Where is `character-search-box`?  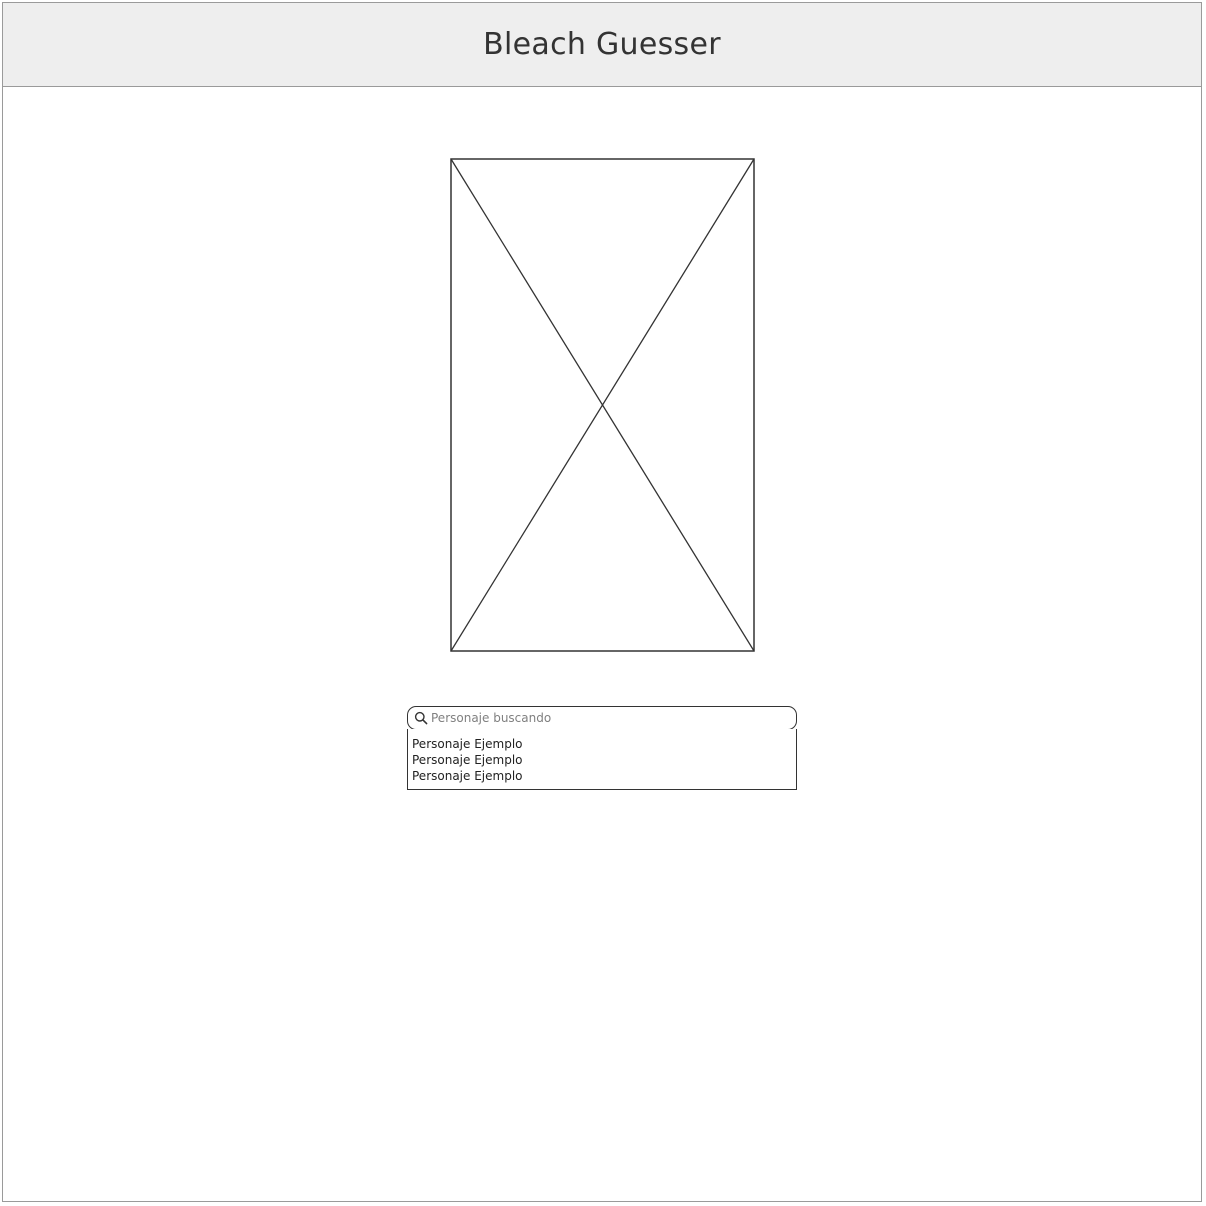
character-search-box is located at coordinates (602, 718).